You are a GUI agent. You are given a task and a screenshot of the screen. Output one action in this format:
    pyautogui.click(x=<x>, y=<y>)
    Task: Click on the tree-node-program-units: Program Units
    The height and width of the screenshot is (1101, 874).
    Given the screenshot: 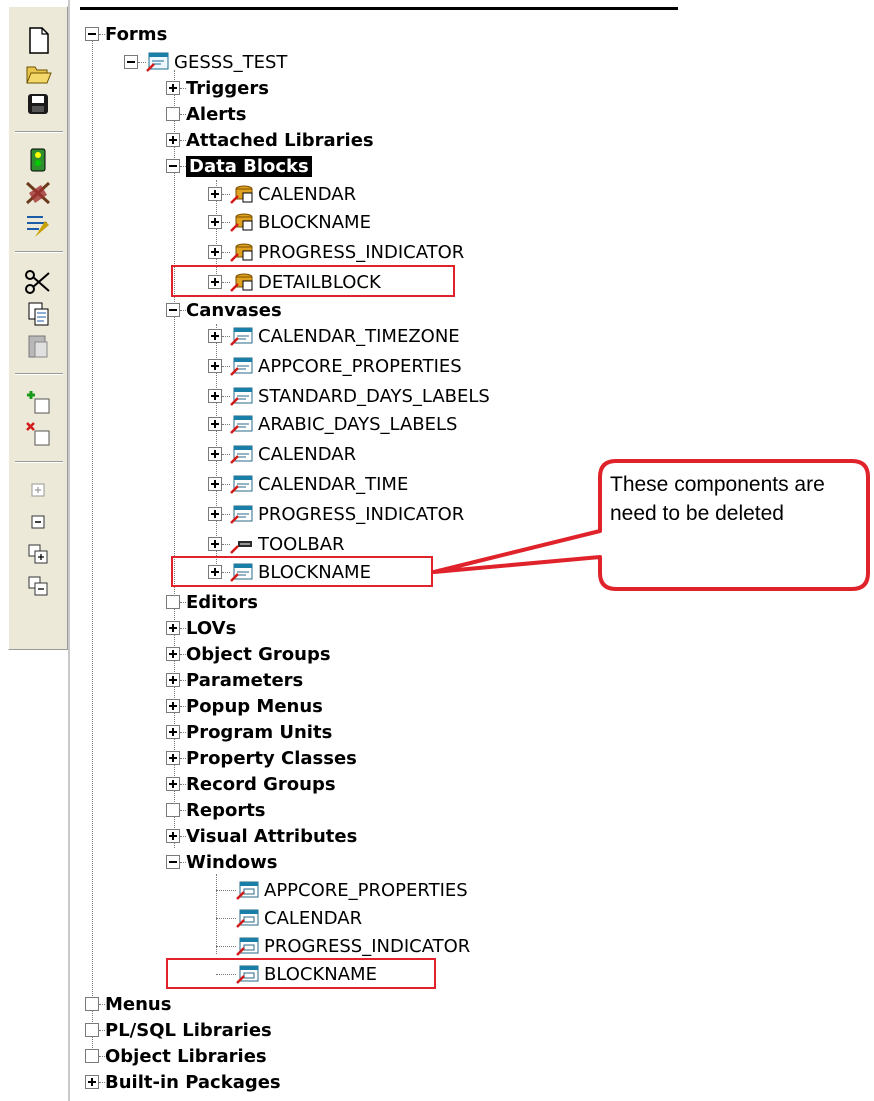 What is the action you would take?
    pyautogui.click(x=249, y=732)
    